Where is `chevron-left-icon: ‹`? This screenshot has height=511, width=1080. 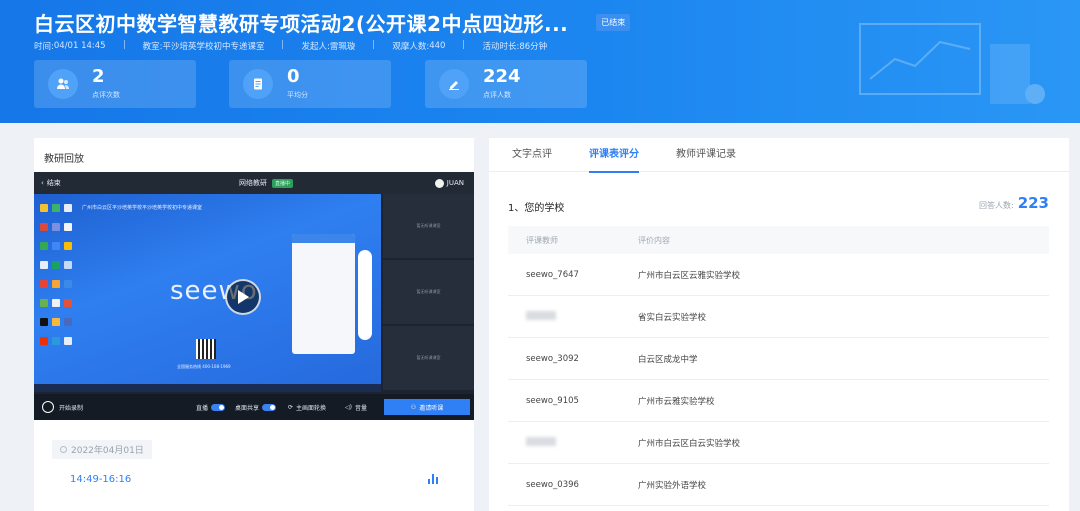
chevron-left-icon: ‹ is located at coordinates (42, 183).